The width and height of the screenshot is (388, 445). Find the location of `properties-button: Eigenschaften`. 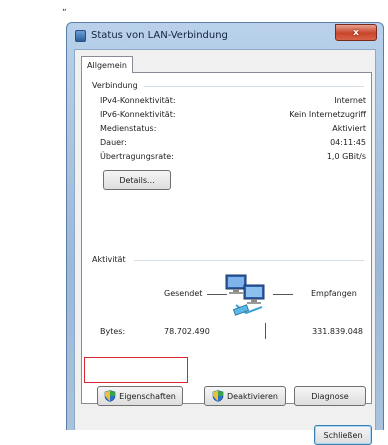

properties-button: Eigenschaften is located at coordinates (140, 396).